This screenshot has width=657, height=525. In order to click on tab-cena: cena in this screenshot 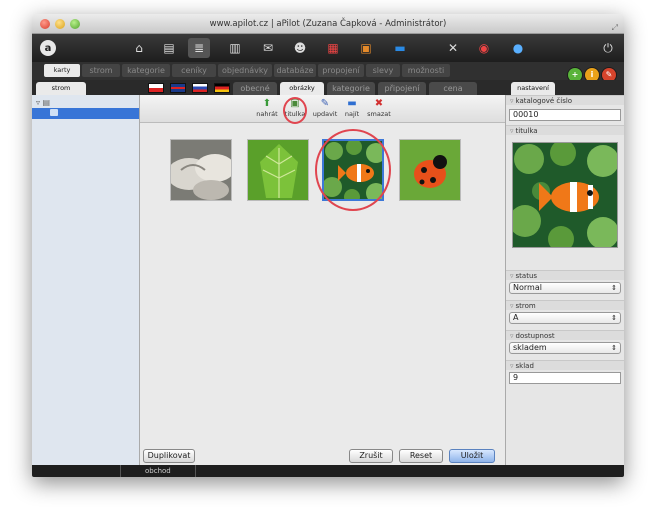, I will do `click(453, 88)`.